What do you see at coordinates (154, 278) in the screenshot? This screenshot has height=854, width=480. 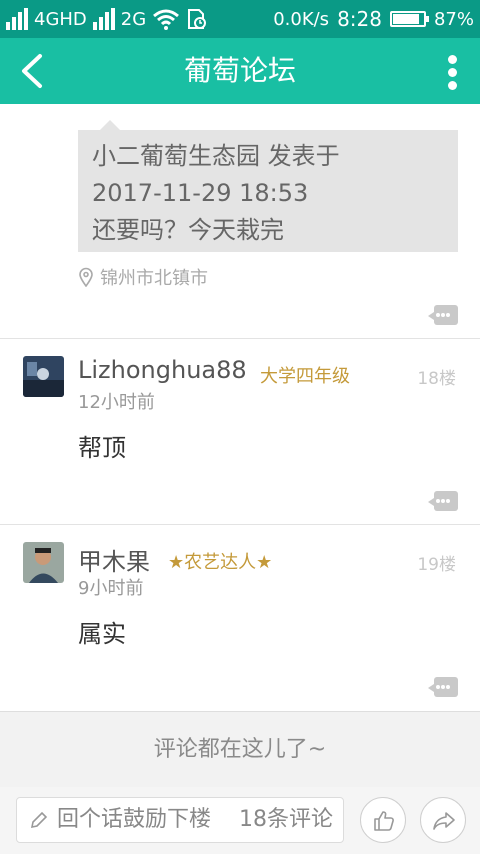 I see `location-text: 锦州市北镇市` at bounding box center [154, 278].